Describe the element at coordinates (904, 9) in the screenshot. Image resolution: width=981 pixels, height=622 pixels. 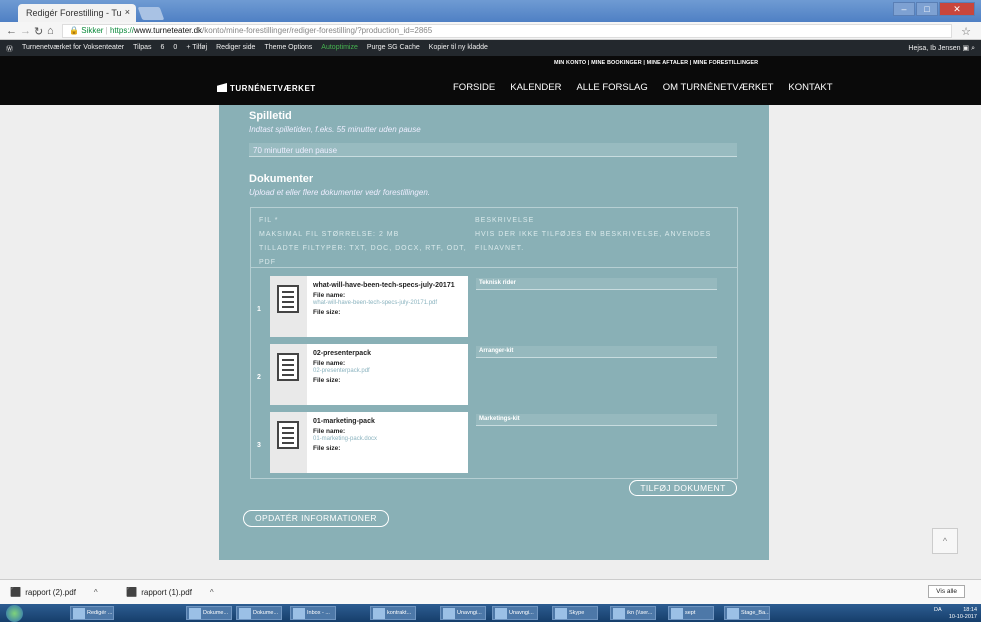
I see `minimize-icon: –` at that location.